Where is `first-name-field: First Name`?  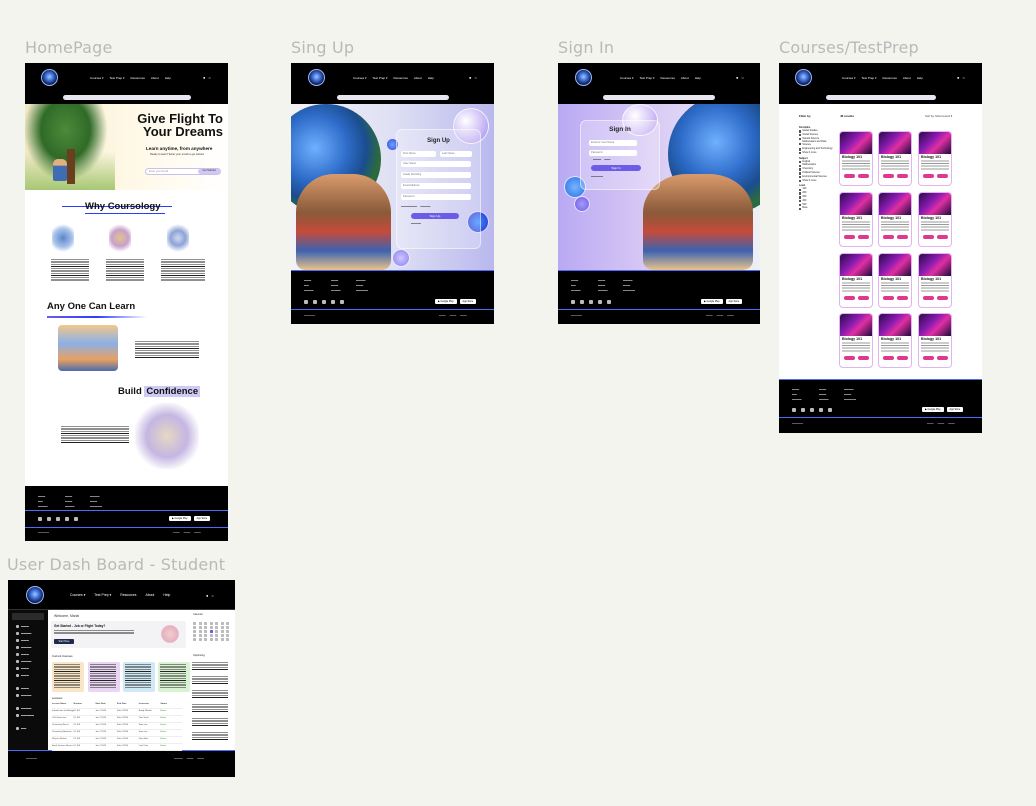 first-name-field: First Name is located at coordinates (418, 154).